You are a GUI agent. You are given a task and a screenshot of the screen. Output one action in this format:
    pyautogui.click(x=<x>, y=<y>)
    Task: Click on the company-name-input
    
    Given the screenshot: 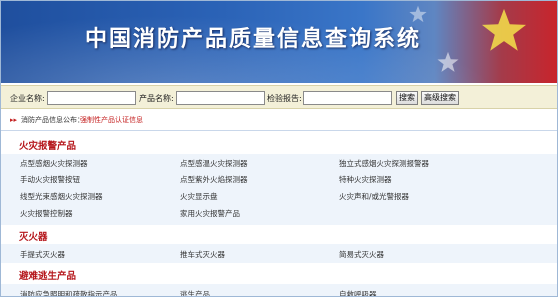 What is the action you would take?
    pyautogui.click(x=91, y=98)
    